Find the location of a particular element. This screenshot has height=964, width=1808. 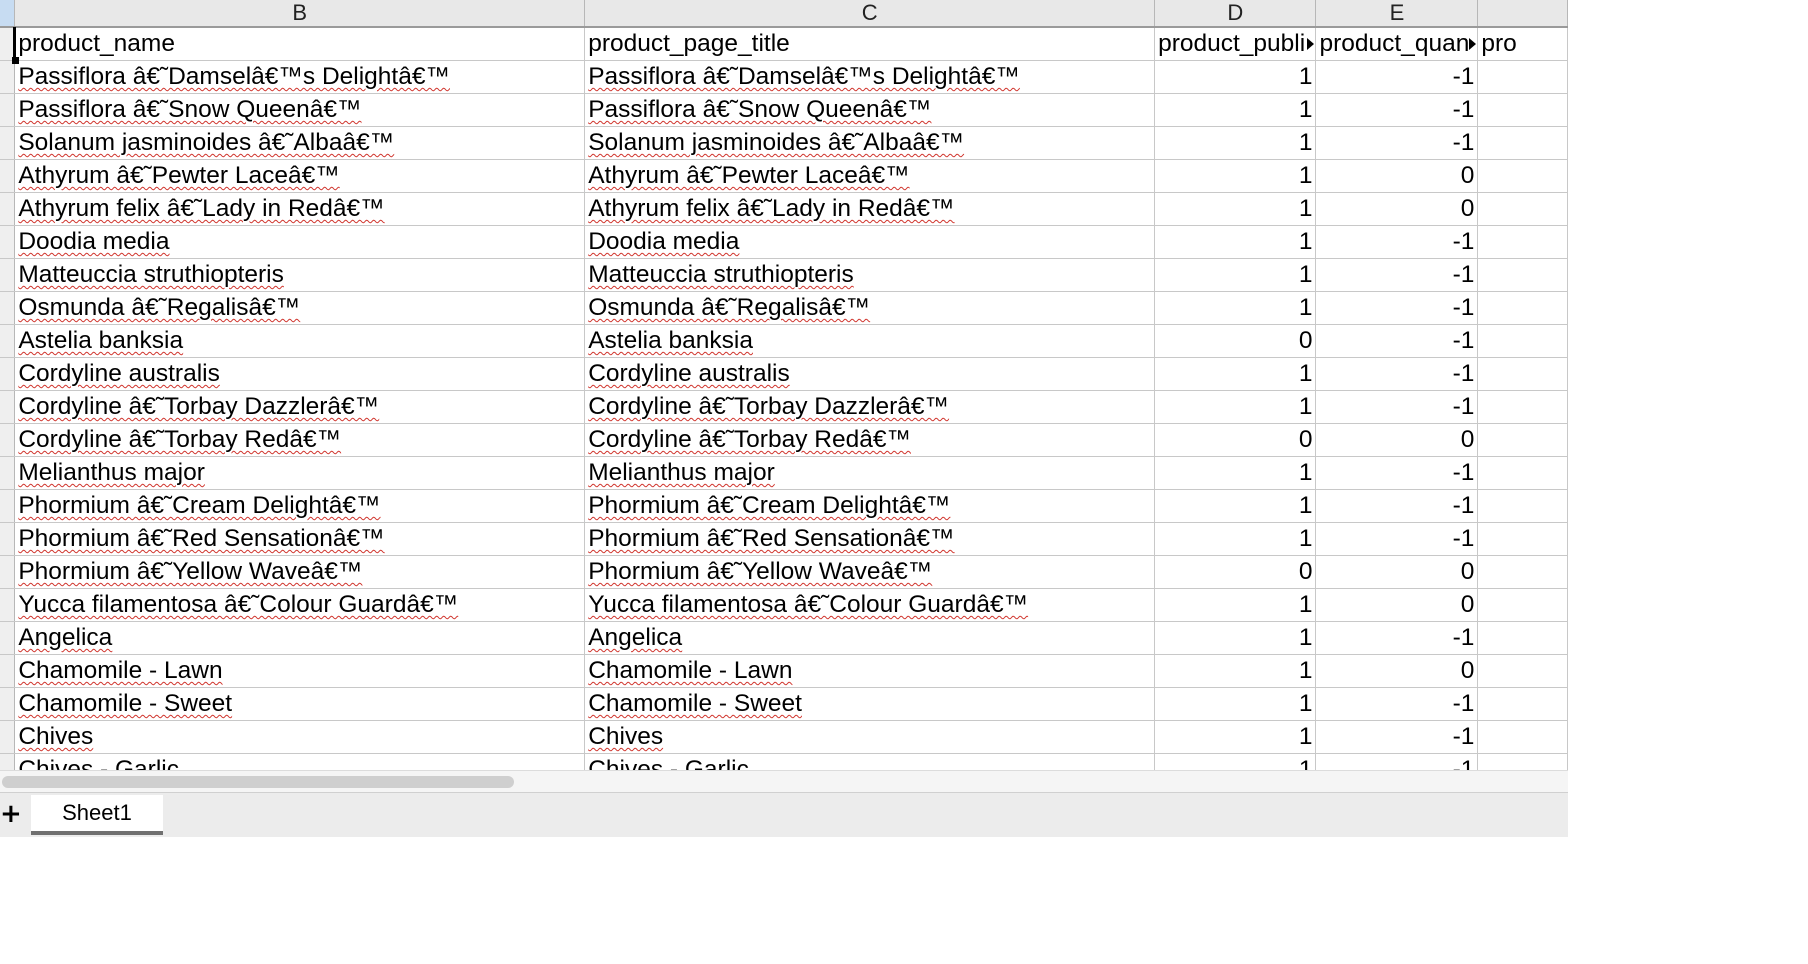

cell-product-name: Matteuccia struthiopteris is located at coordinates (300, 275).